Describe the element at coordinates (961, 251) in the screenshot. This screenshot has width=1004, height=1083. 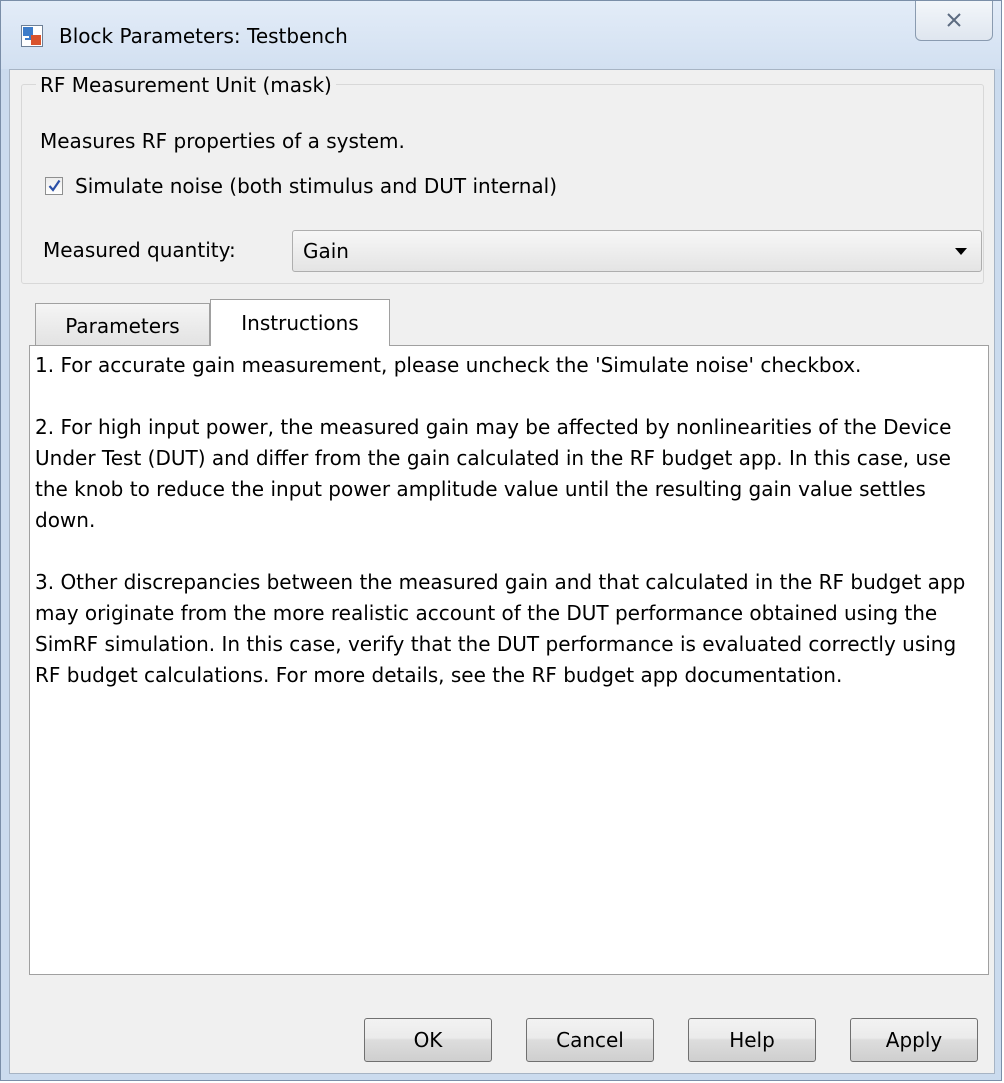
I see `chevron-down-icon` at that location.